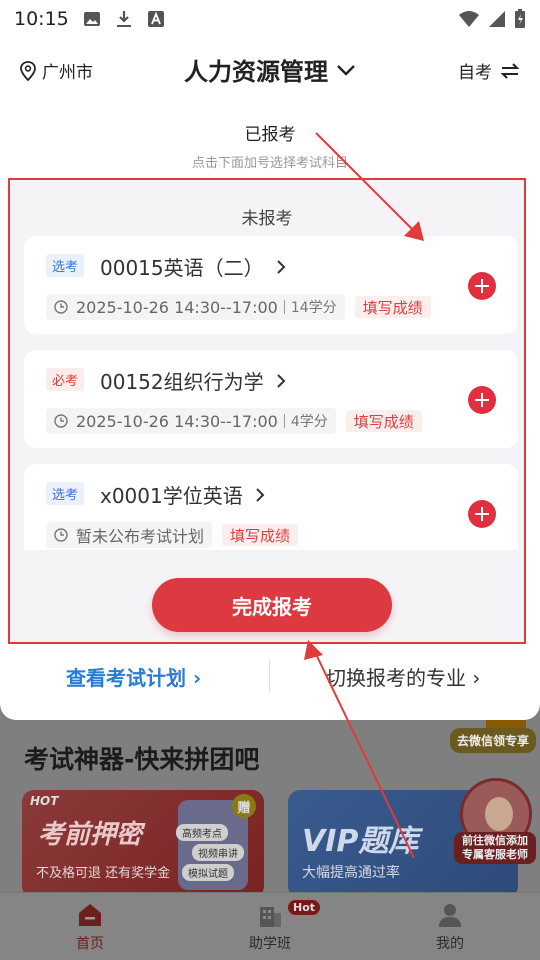 The height and width of the screenshot is (960, 540). Describe the element at coordinates (67, 73) in the screenshot. I see `location-label: 广州市` at that location.